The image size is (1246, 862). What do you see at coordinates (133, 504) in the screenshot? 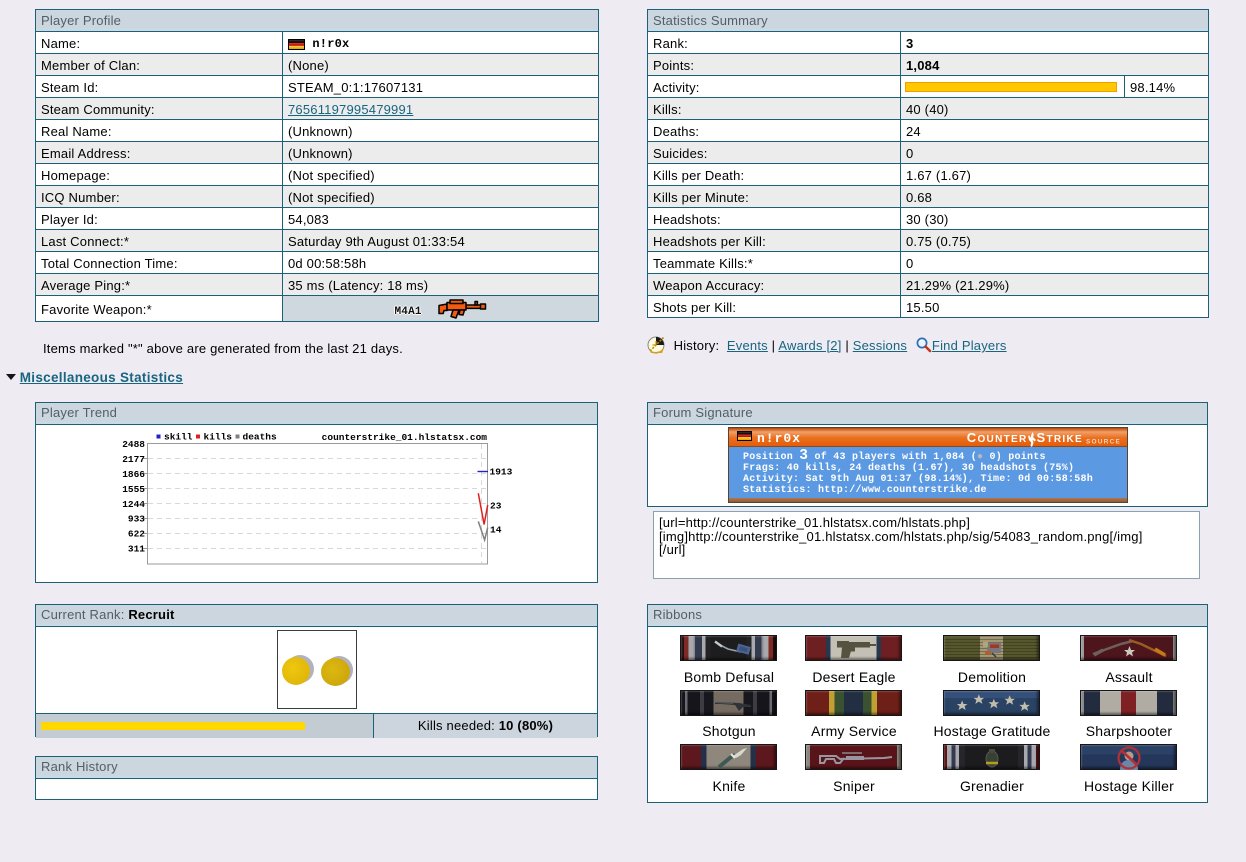
I see `svg-text: 1244` at bounding box center [133, 504].